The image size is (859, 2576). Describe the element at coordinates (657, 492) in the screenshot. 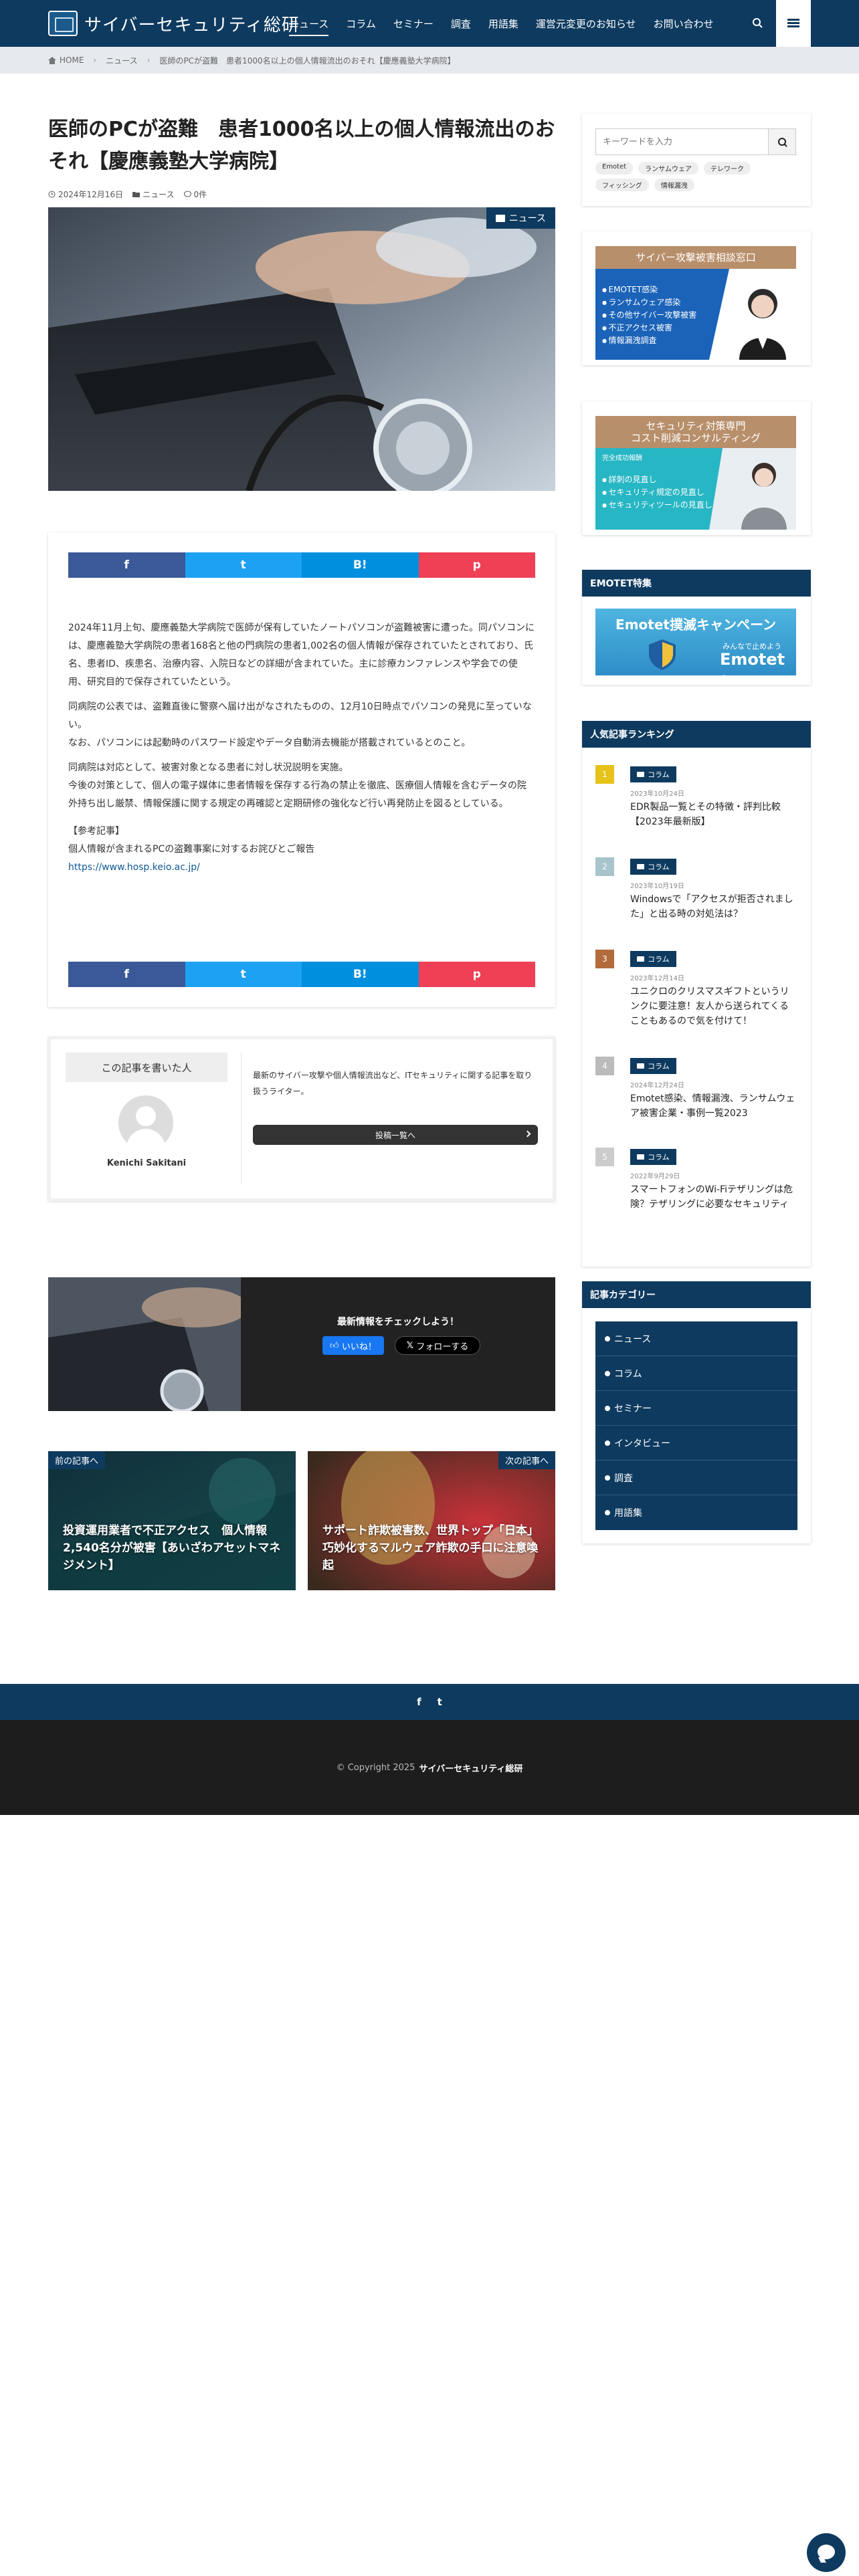

I see `banner-list: 詳刺の見直し セキュリティ規定の見直し セキュリティツールの見直し` at that location.